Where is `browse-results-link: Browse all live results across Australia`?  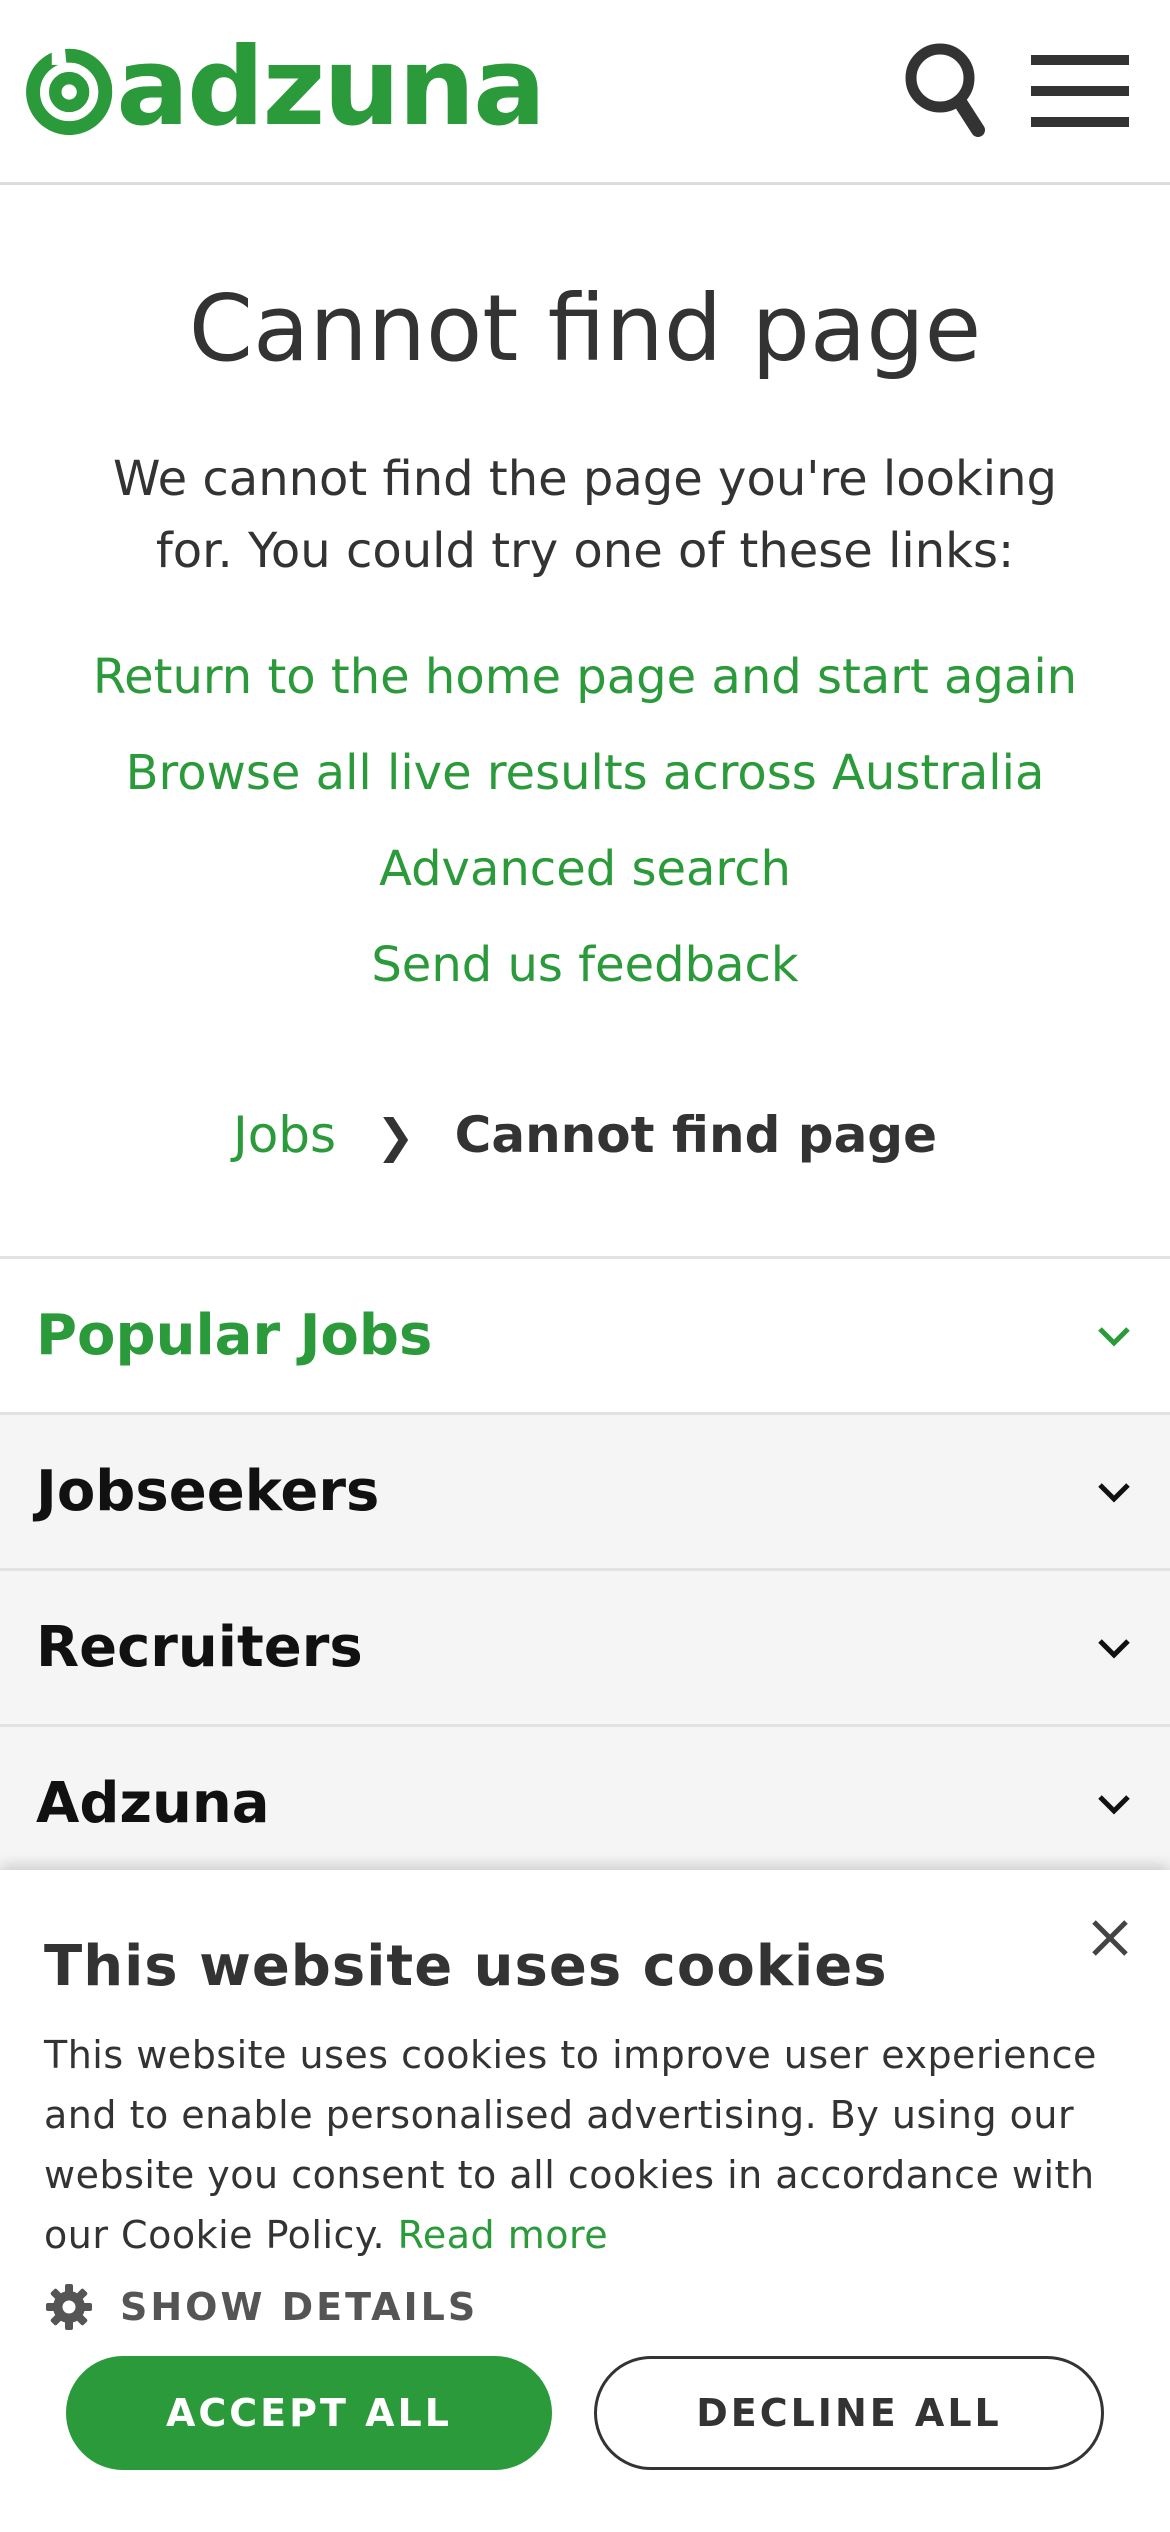
browse-results-link: Browse all live results across Australia is located at coordinates (585, 773).